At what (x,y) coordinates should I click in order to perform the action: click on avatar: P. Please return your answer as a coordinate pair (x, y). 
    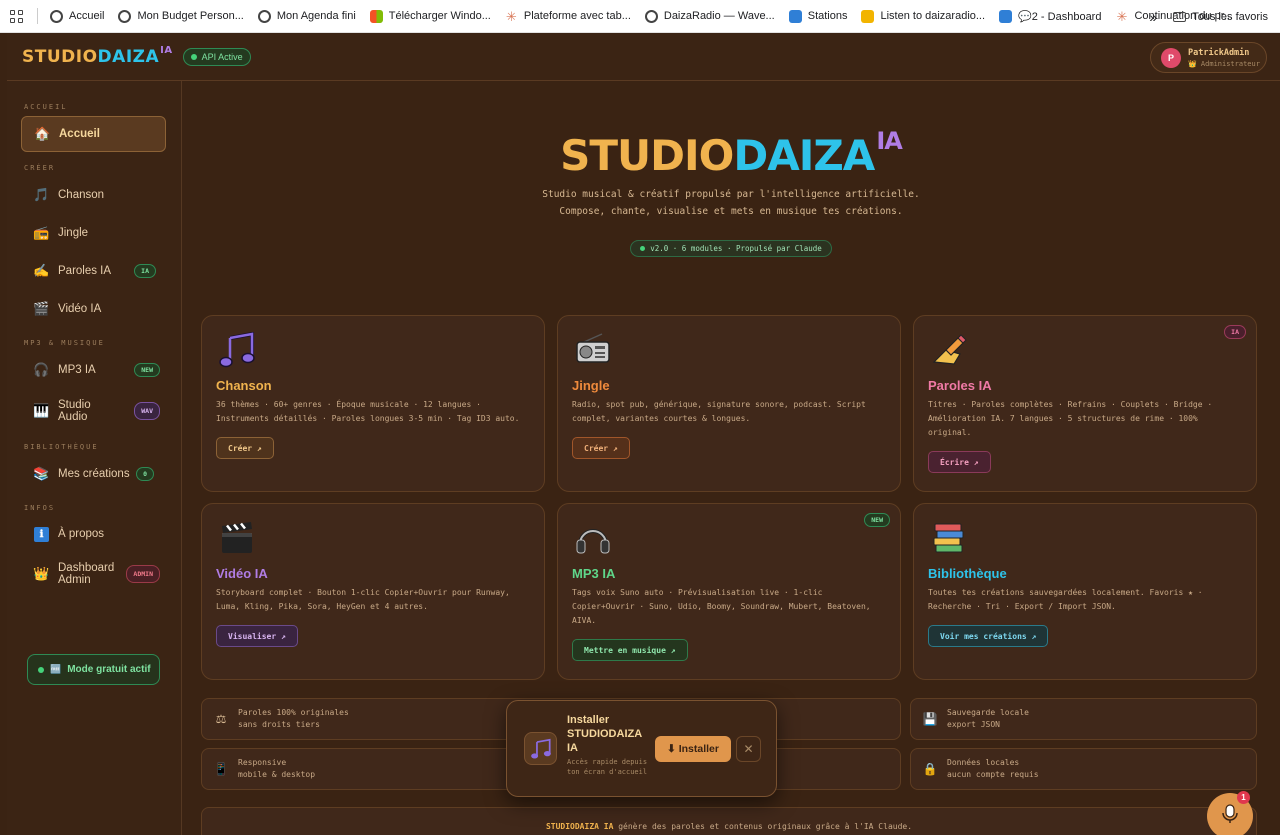
    Looking at the image, I should click on (1171, 57).